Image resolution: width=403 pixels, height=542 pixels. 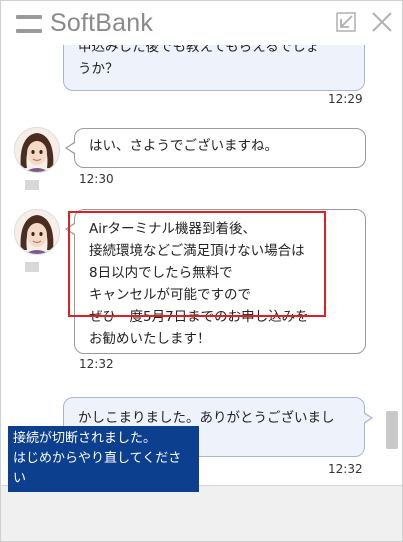 I want to click on brand-logo: SoftBank, so click(x=84, y=23).